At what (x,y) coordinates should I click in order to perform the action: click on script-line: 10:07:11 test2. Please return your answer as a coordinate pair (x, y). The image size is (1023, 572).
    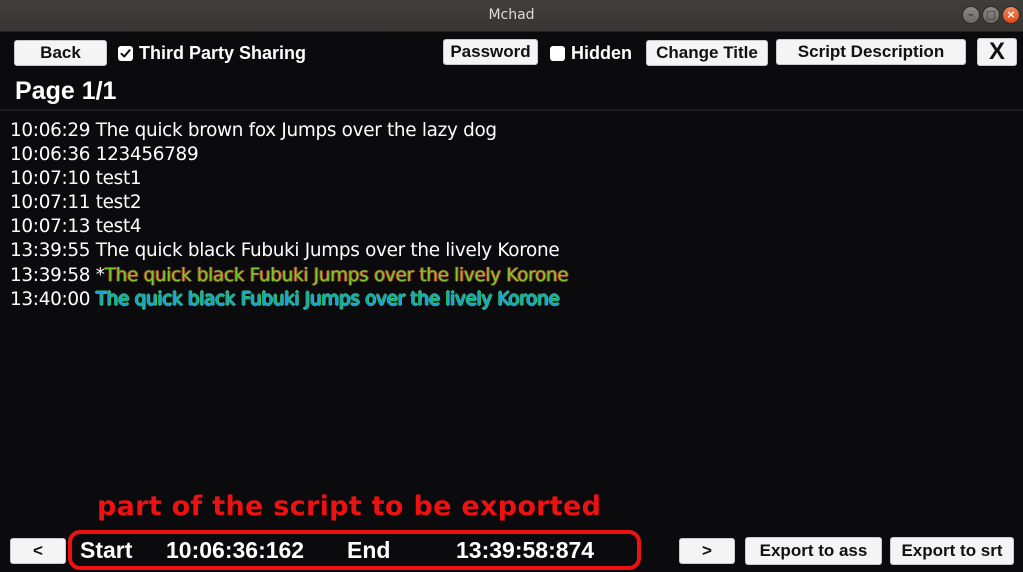
    Looking at the image, I should click on (289, 203).